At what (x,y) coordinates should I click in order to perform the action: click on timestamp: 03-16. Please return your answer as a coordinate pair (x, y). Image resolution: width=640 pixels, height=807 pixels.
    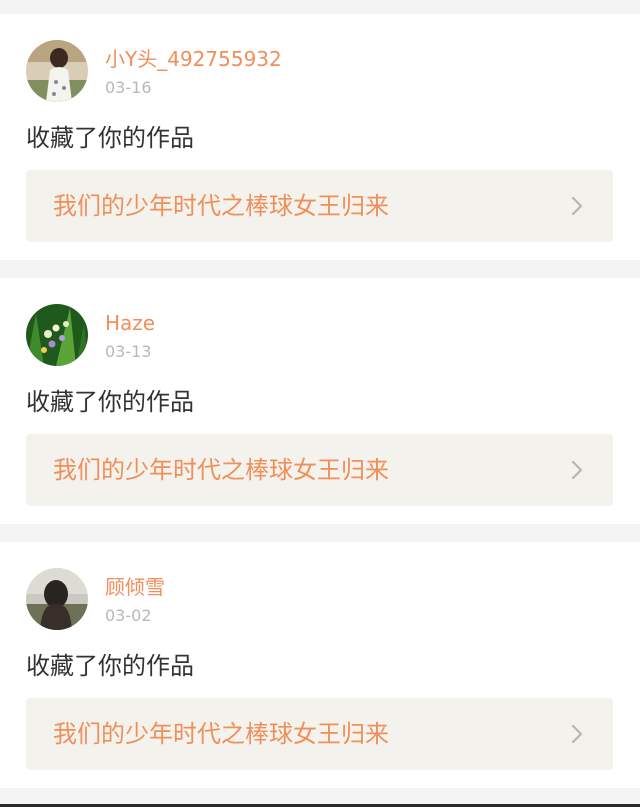
    Looking at the image, I should click on (128, 87).